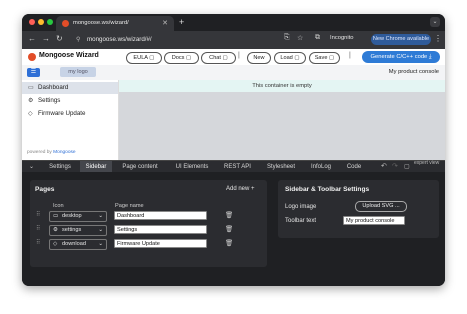  I want to click on icon-select: ⚙ settings ⌄, so click(78, 230).